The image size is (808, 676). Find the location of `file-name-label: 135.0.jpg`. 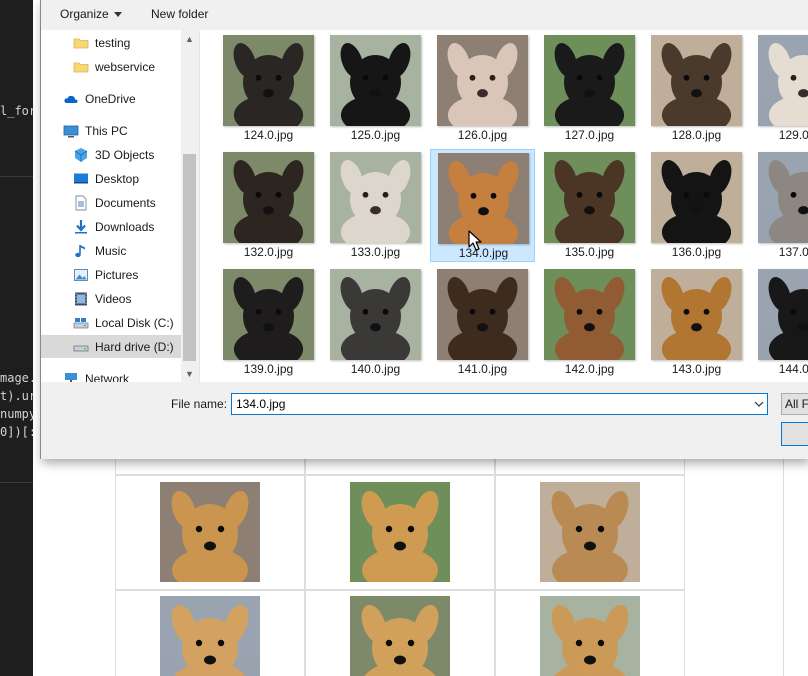

file-name-label: 135.0.jpg is located at coordinates (589, 252).